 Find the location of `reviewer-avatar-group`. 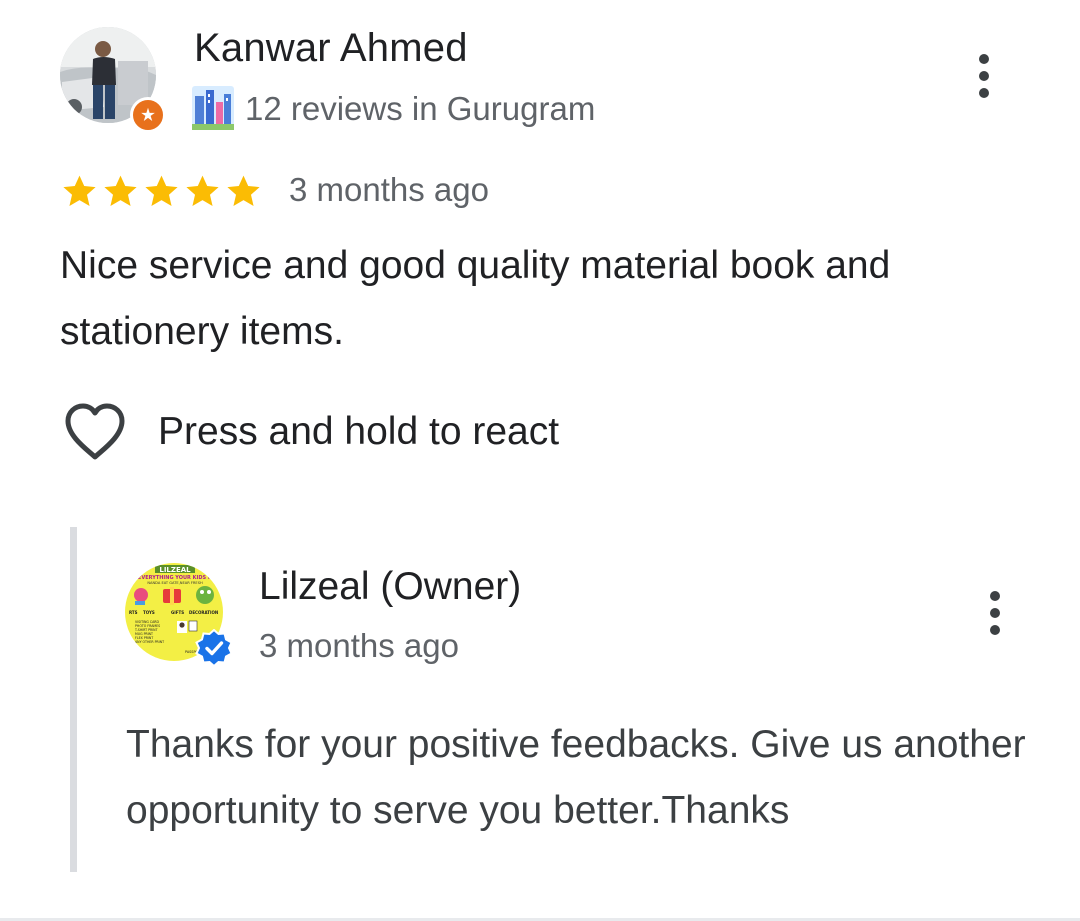

reviewer-avatar-group is located at coordinates (115, 80).